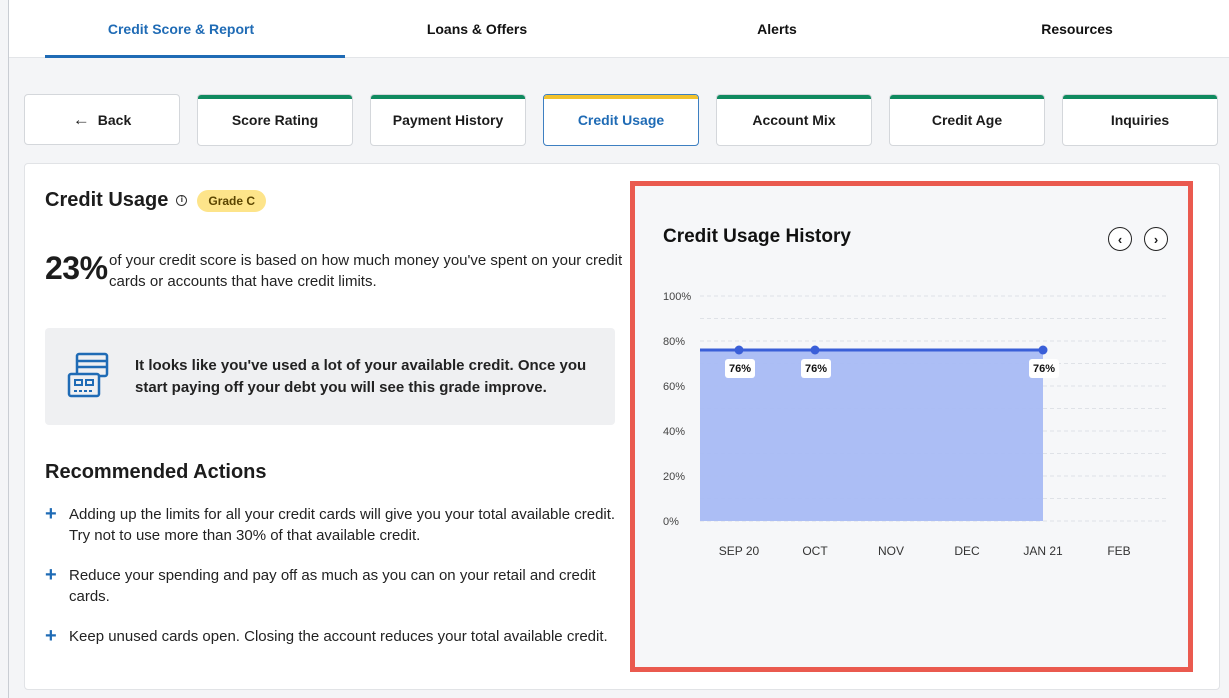 This screenshot has height=698, width=1229. I want to click on subtab-inquiries: Inquiries, so click(1140, 120).